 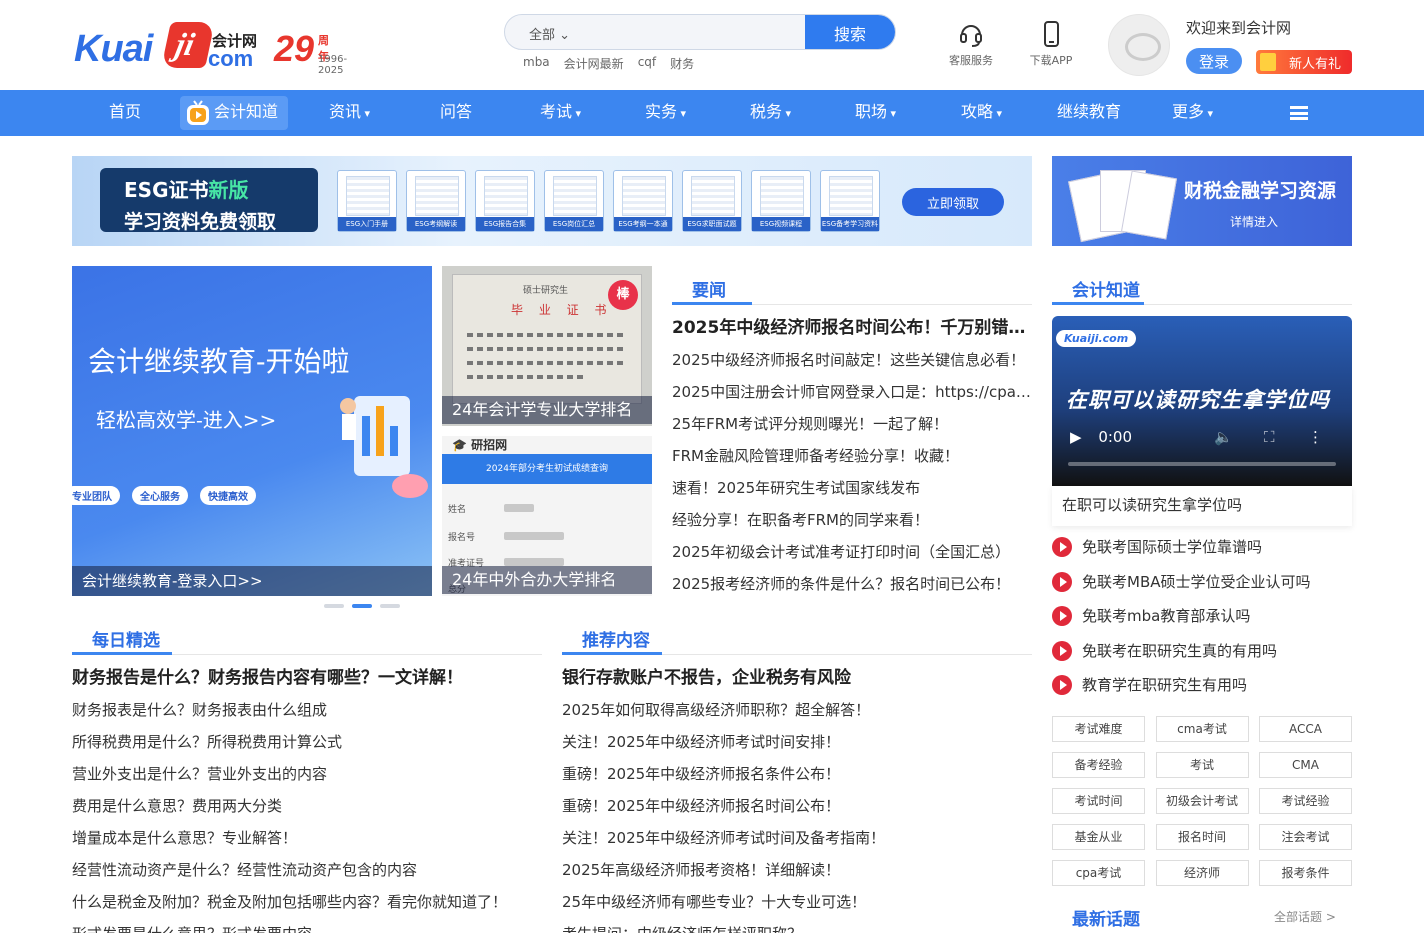 I want to click on list-item: 什么是税金及附加？税金及附加包括哪些内容？看完你就知道了！, so click(x=307, y=902).